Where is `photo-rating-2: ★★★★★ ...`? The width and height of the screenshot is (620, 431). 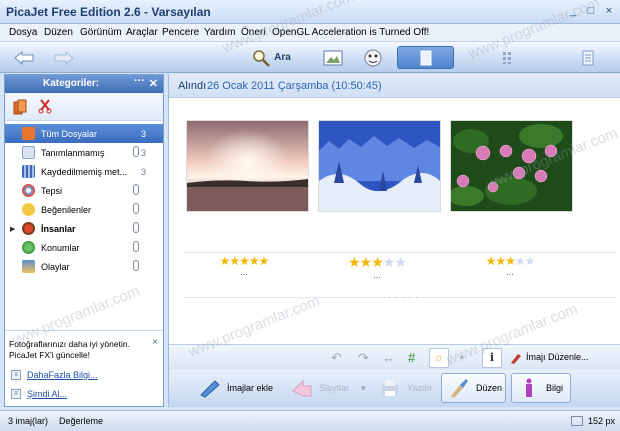
photo-rating-2: ★★★★★ ... is located at coordinates (377, 267).